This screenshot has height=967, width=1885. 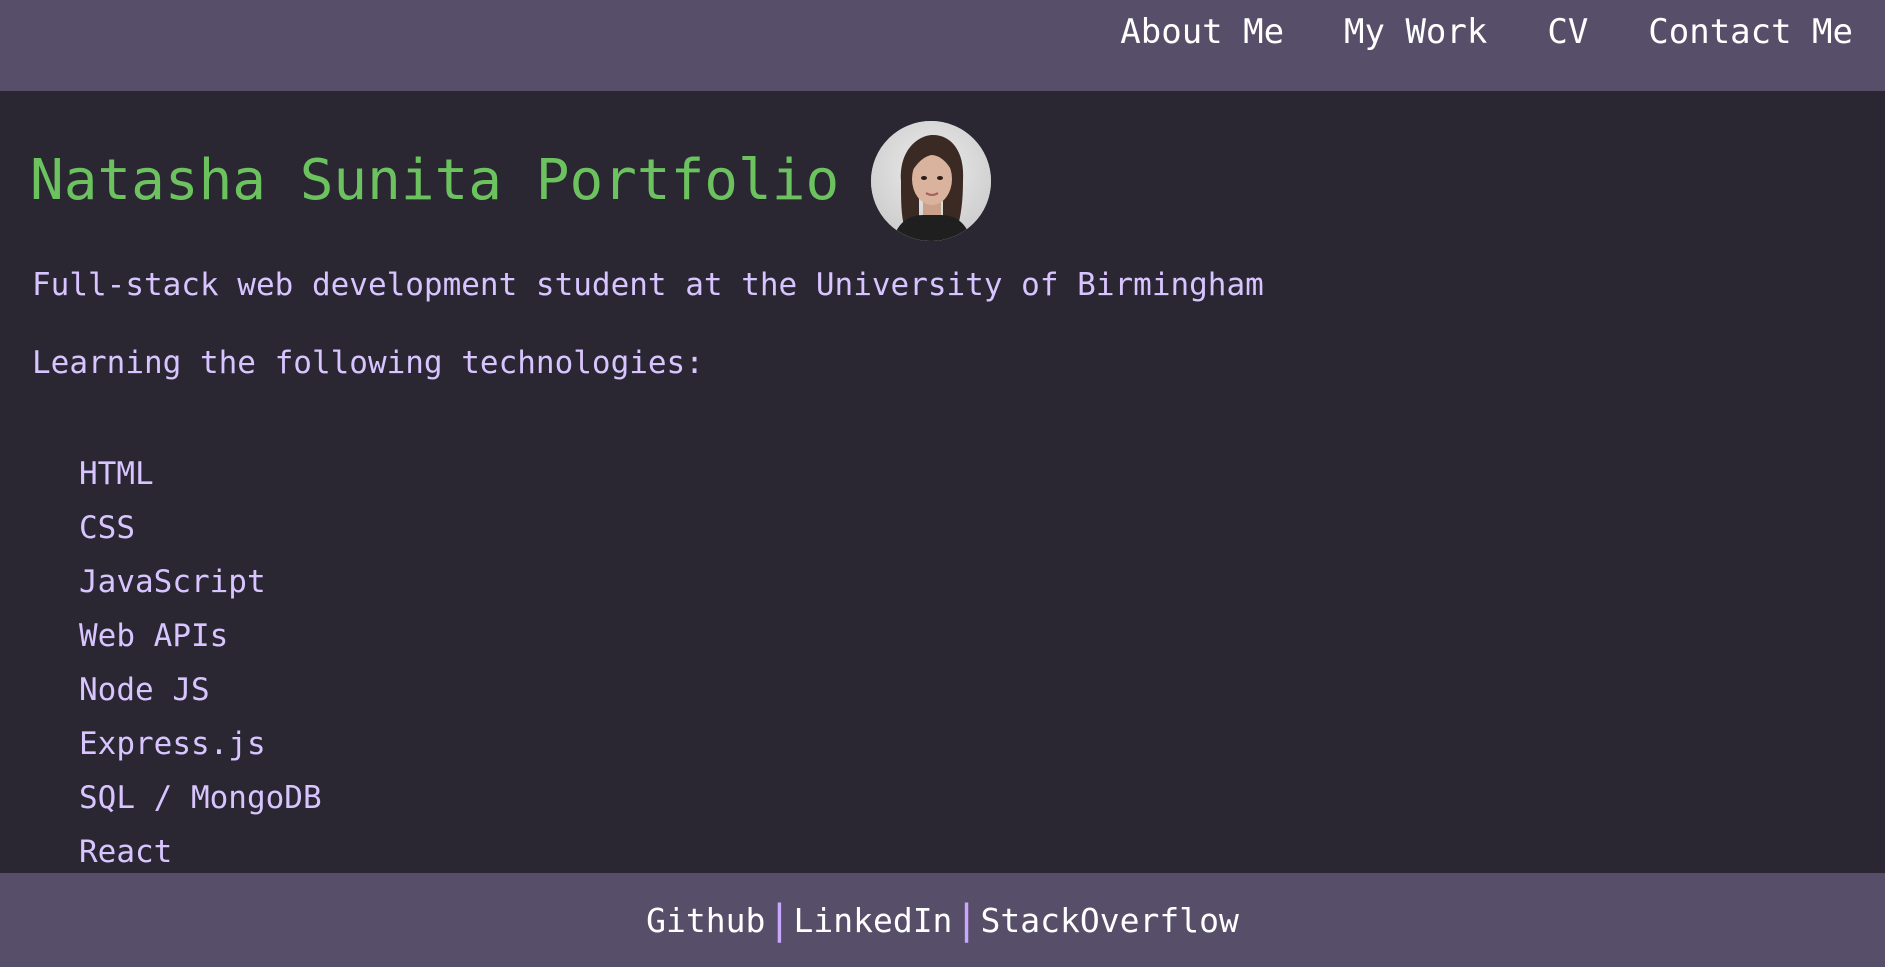 I want to click on nav-menu: About Me My Work CV Contact Me, so click(x=1486, y=32).